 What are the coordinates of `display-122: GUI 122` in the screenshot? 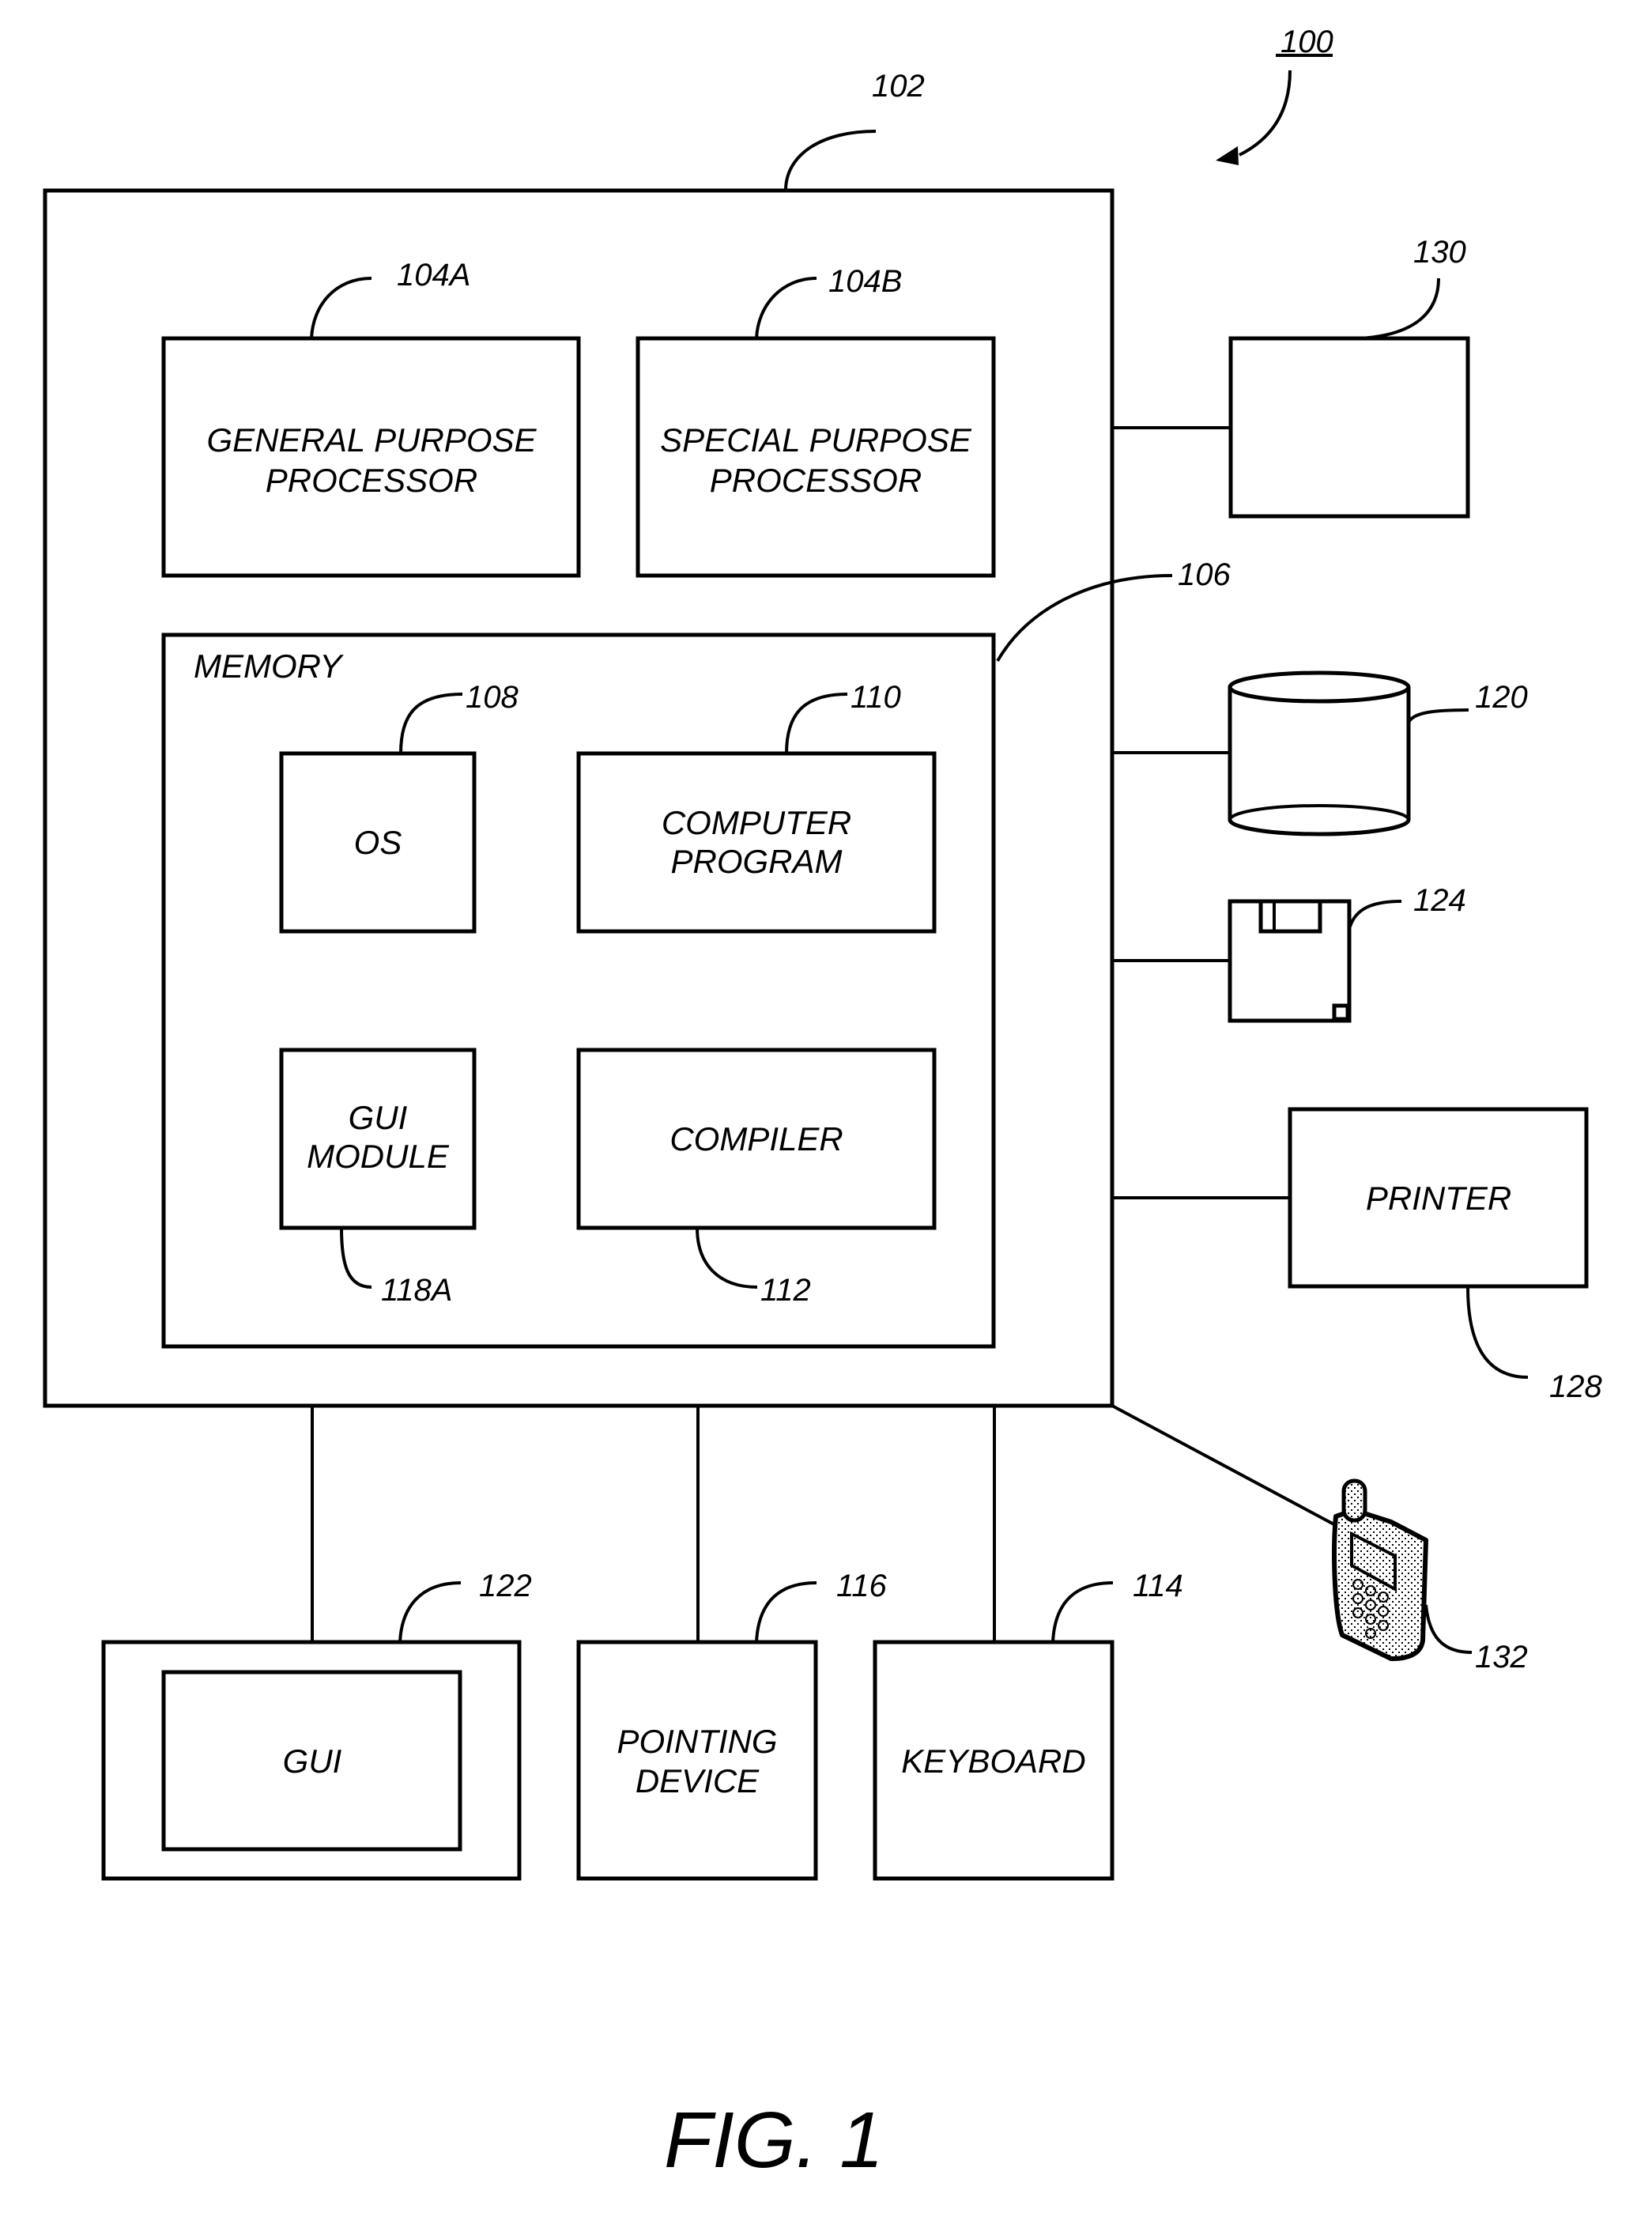 It's located at (316, 1725).